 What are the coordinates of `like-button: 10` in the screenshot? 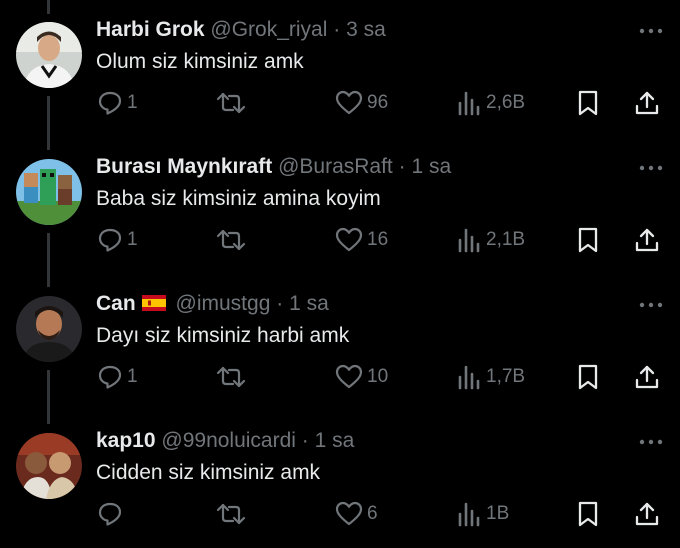 It's located at (361, 377).